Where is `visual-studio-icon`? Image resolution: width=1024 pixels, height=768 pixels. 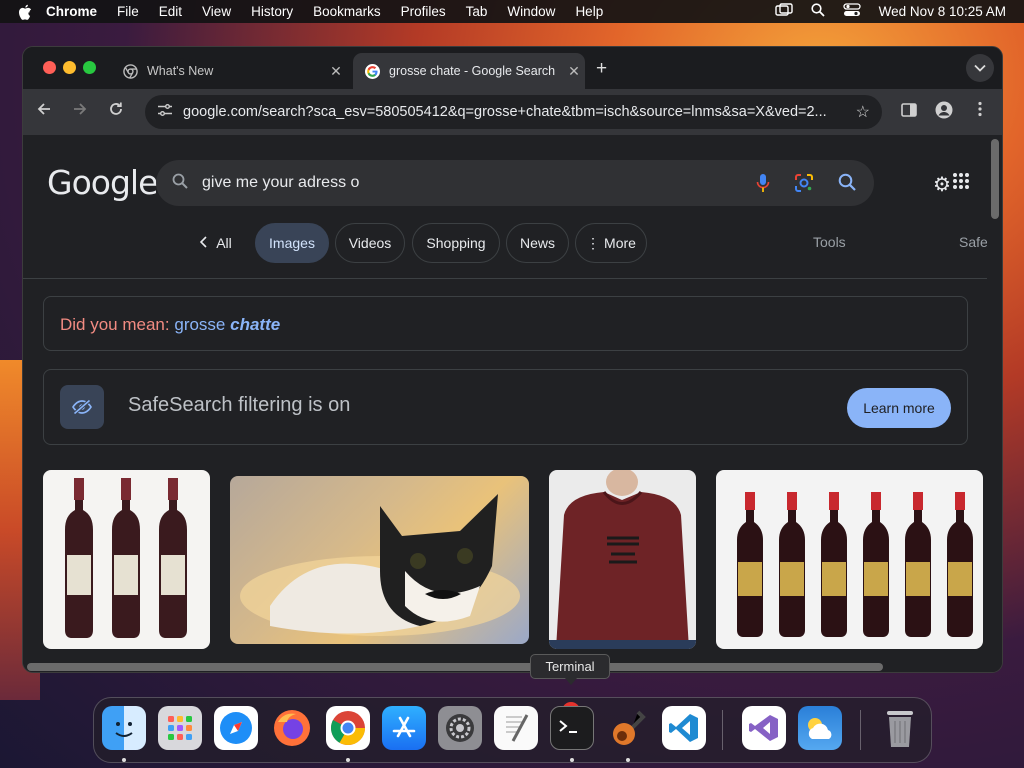
visual-studio-icon is located at coordinates (764, 728).